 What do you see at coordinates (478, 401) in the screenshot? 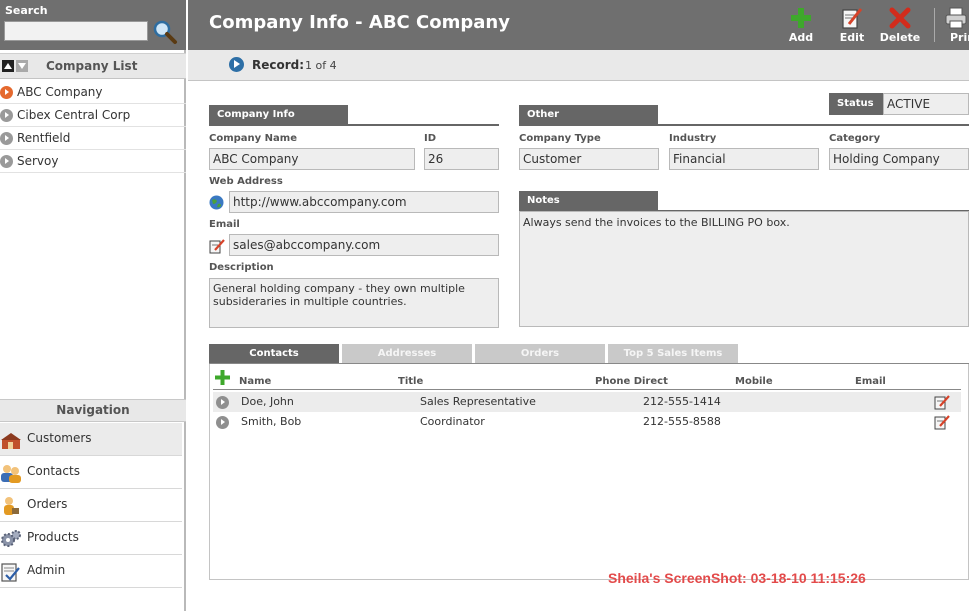
I see `contact-title: Sales Representative` at bounding box center [478, 401].